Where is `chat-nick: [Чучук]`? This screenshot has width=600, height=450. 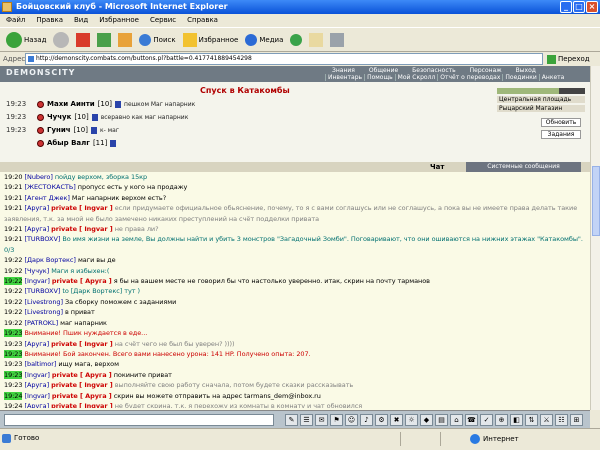
chat-nick: [Чучук] is located at coordinates (37, 271).